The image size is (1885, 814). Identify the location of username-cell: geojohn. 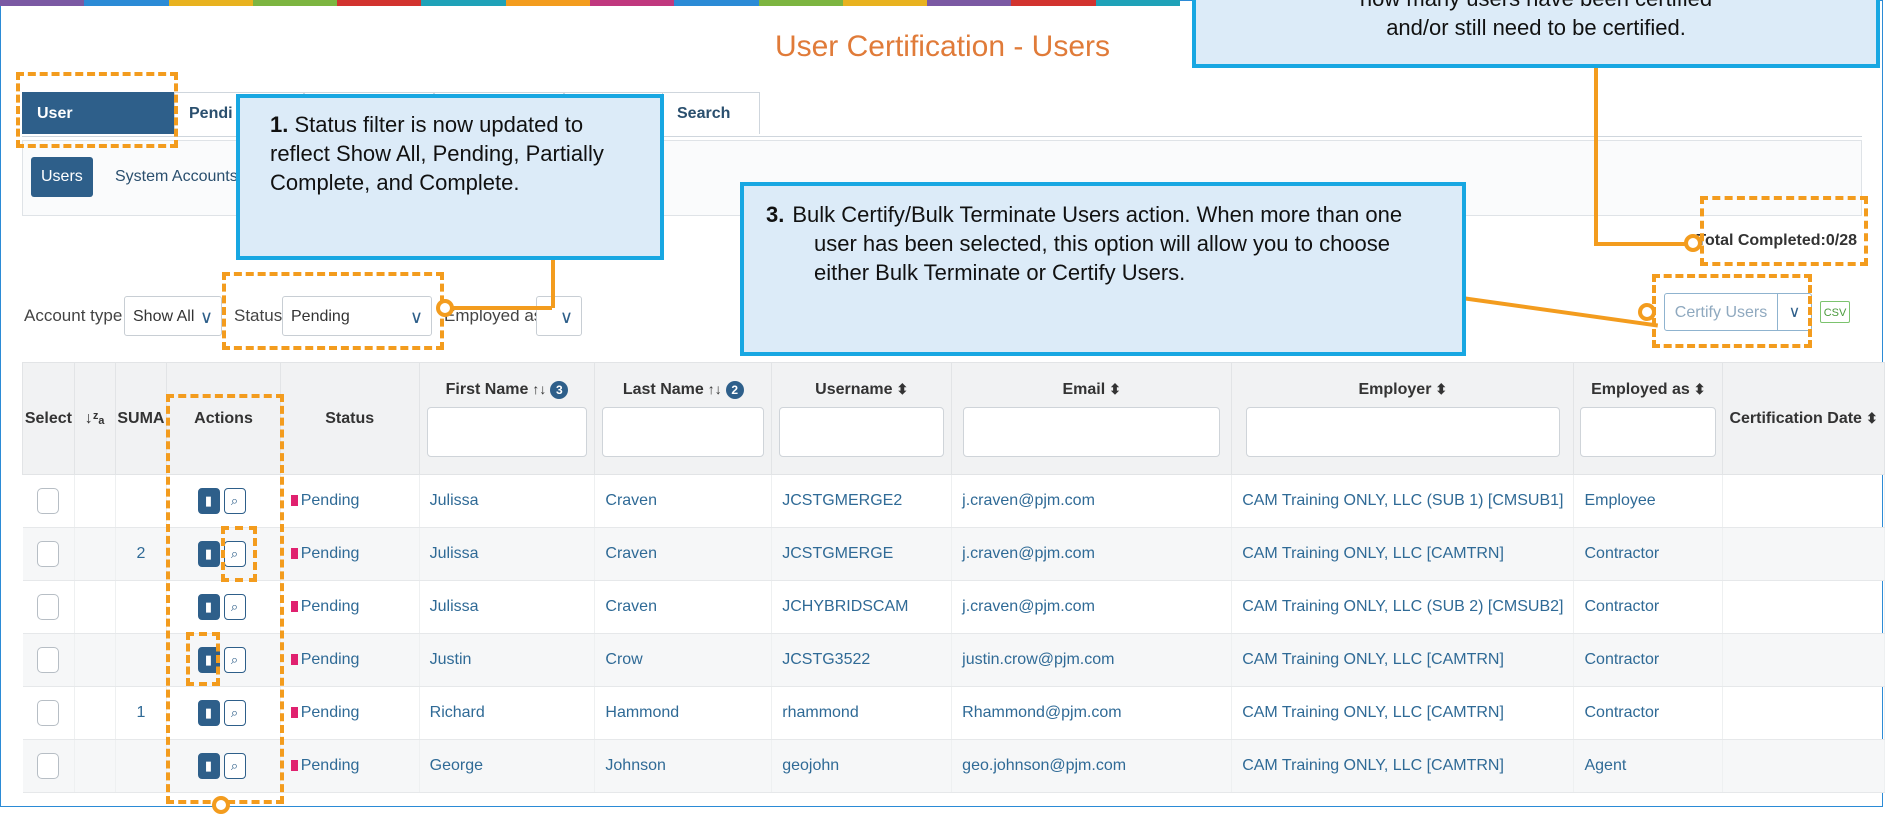
(862, 766).